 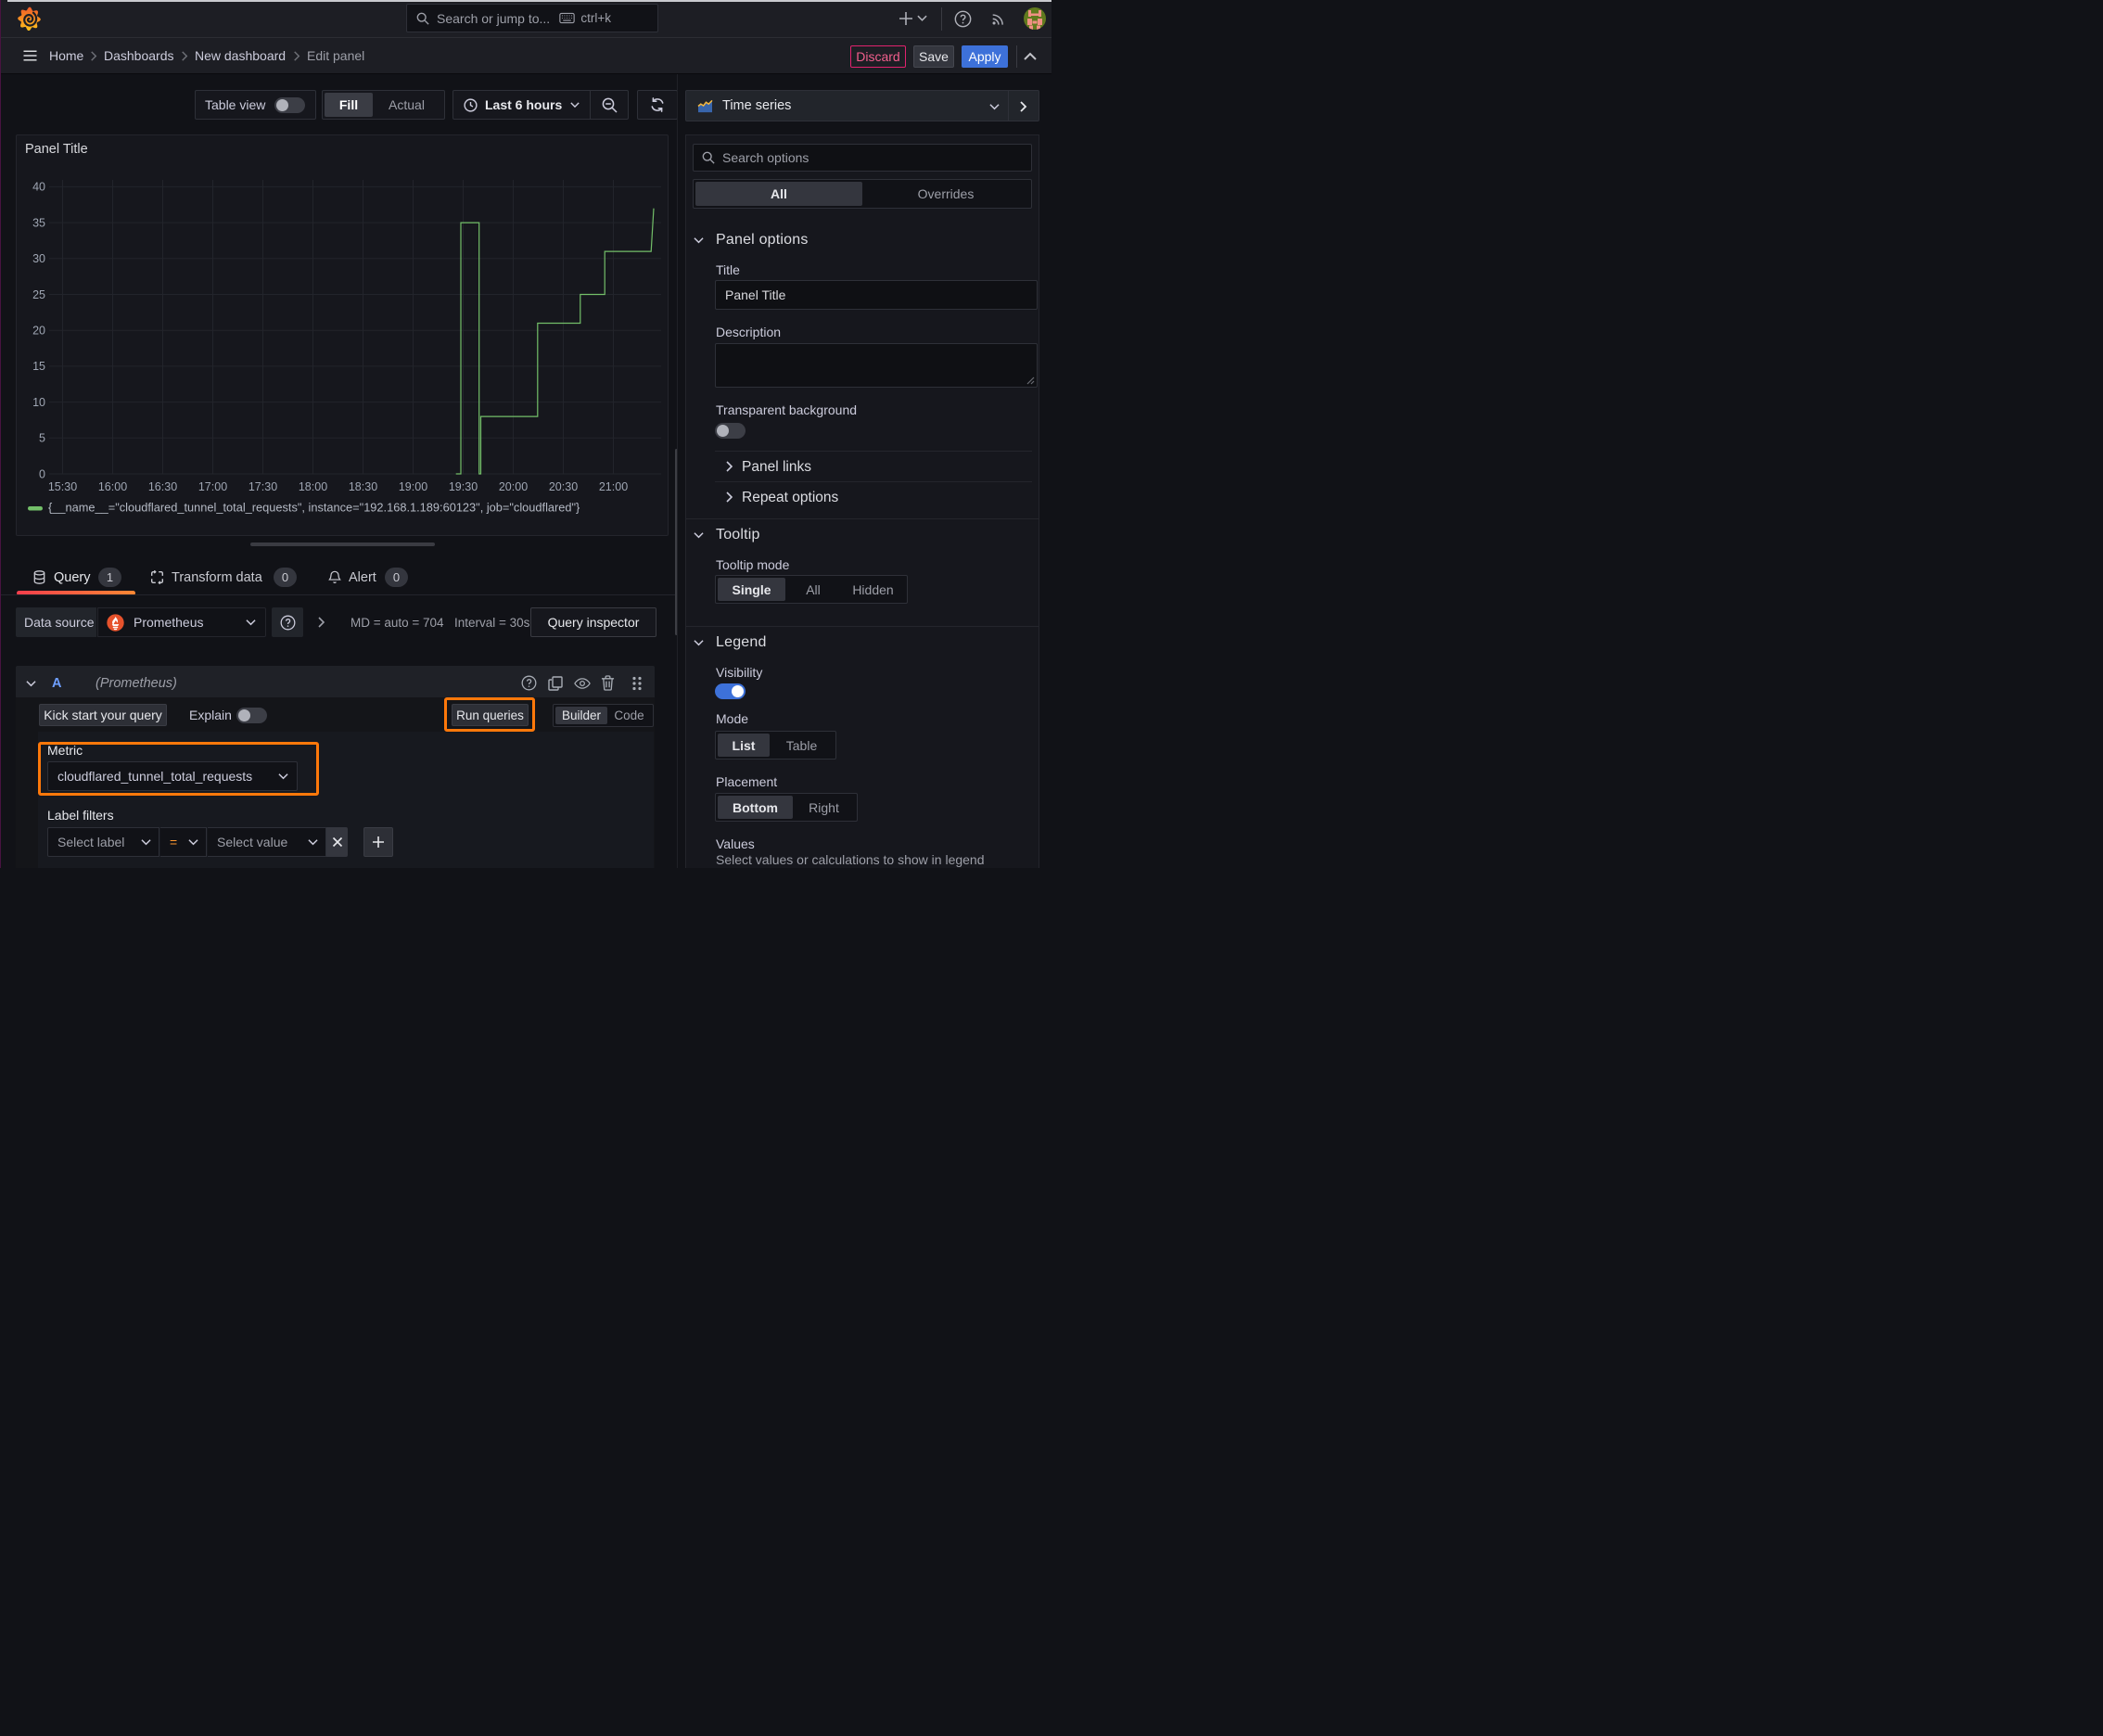 I want to click on svg-text: 20, so click(x=38, y=331).